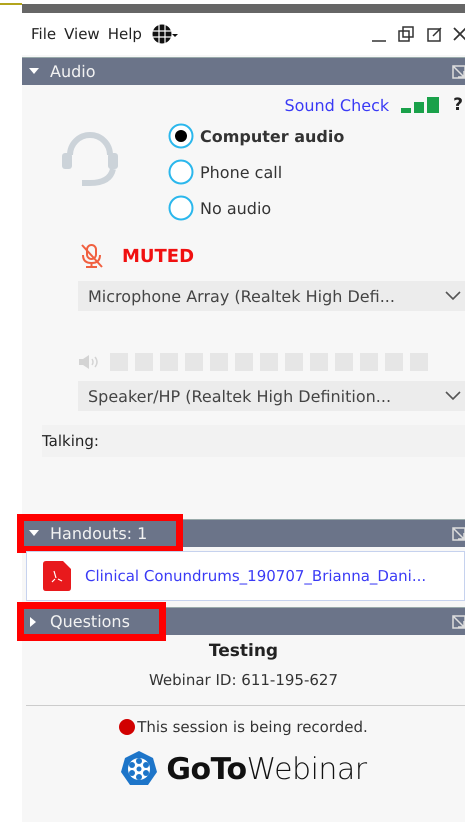 The width and height of the screenshot is (465, 822). I want to click on pdf-file-icon, so click(57, 576).